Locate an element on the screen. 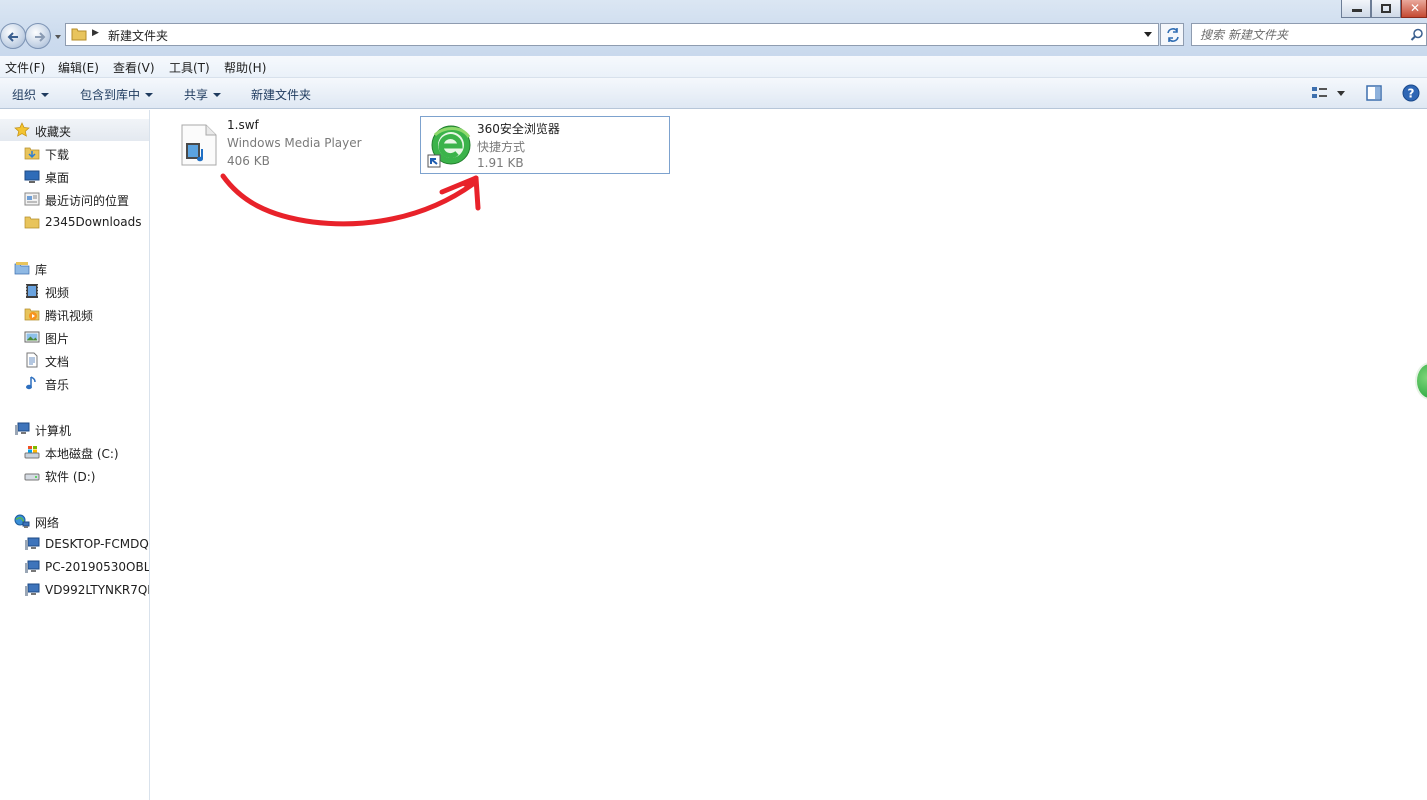 The width and height of the screenshot is (1427, 800). include-label: 包含到库中 is located at coordinates (110, 95).